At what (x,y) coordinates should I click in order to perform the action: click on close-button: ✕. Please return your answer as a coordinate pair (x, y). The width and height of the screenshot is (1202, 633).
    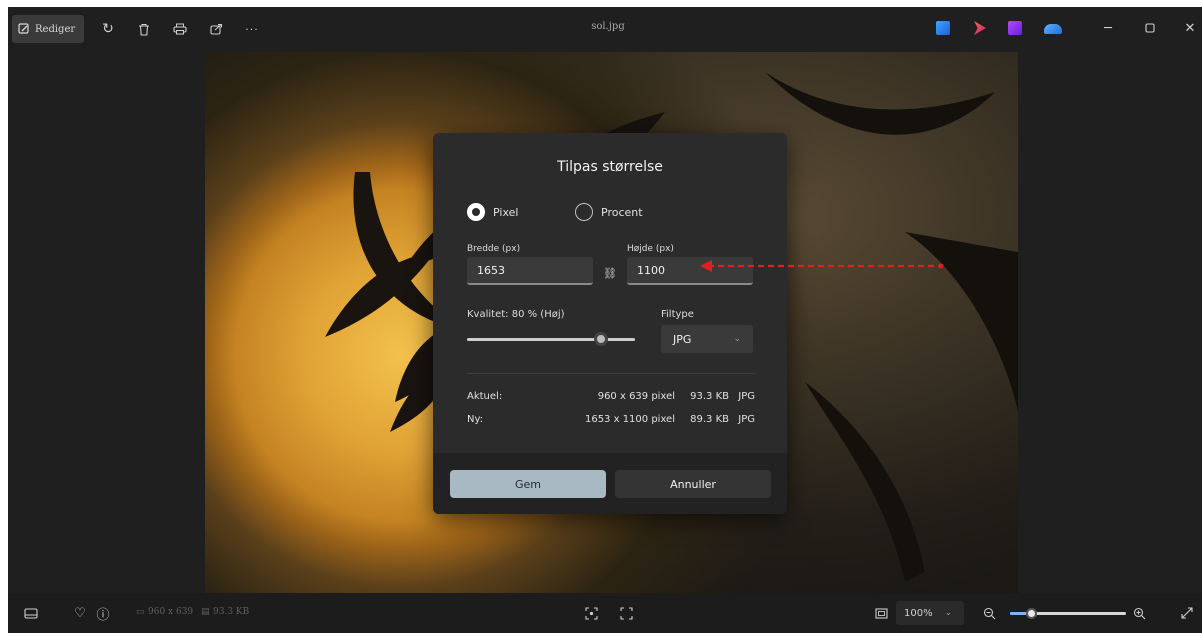
    Looking at the image, I should click on (1189, 28).